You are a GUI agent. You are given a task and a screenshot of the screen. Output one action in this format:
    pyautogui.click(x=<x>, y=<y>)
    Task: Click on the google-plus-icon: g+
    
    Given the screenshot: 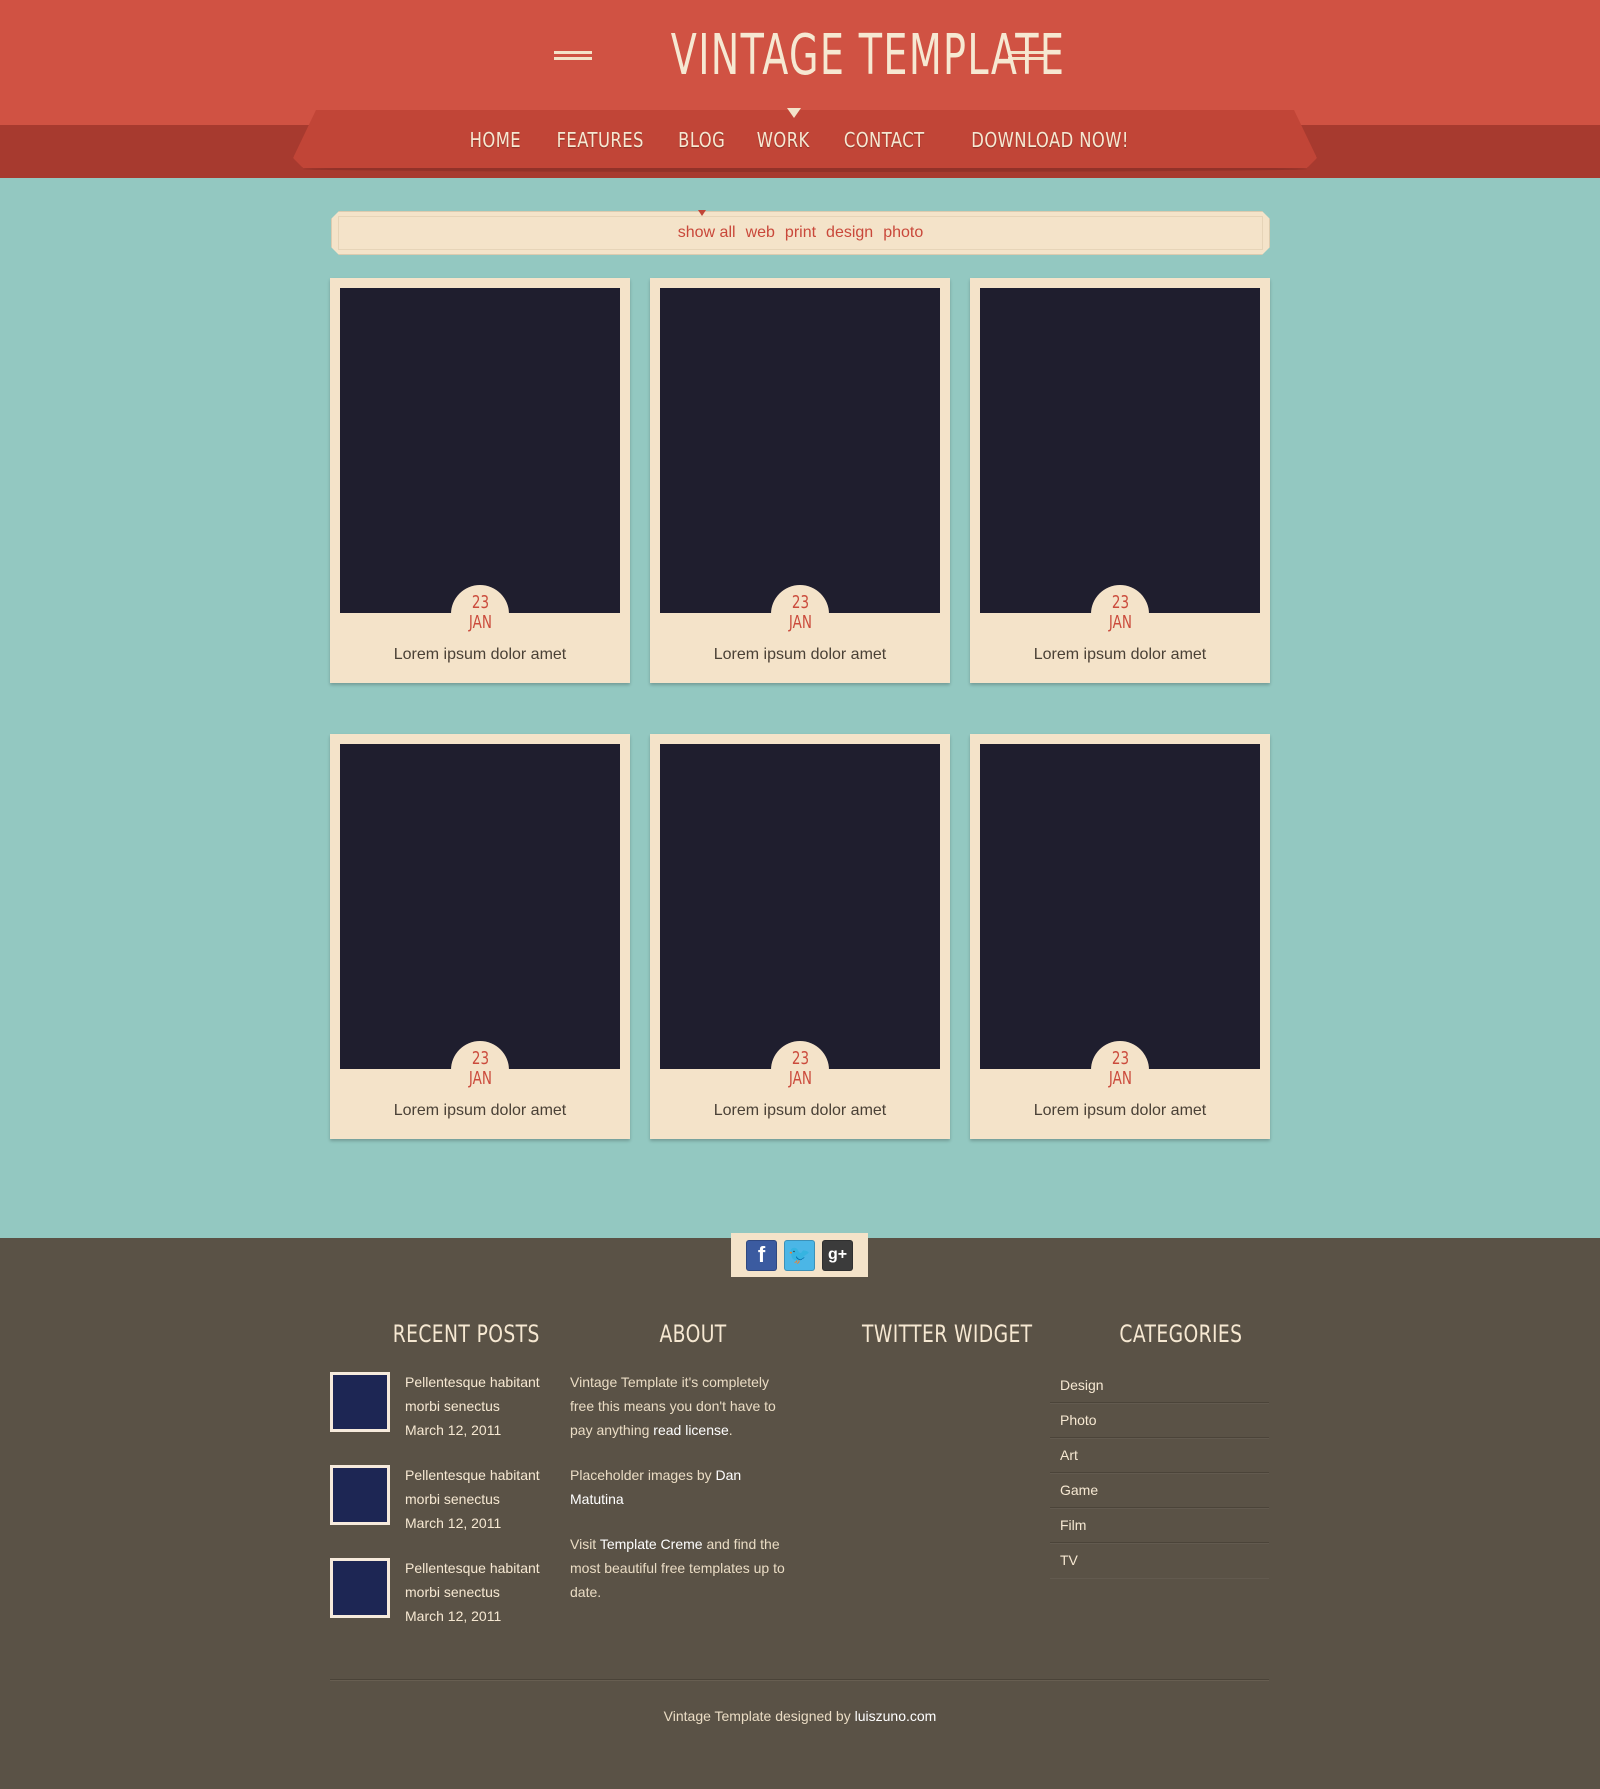 What is the action you would take?
    pyautogui.click(x=837, y=1255)
    